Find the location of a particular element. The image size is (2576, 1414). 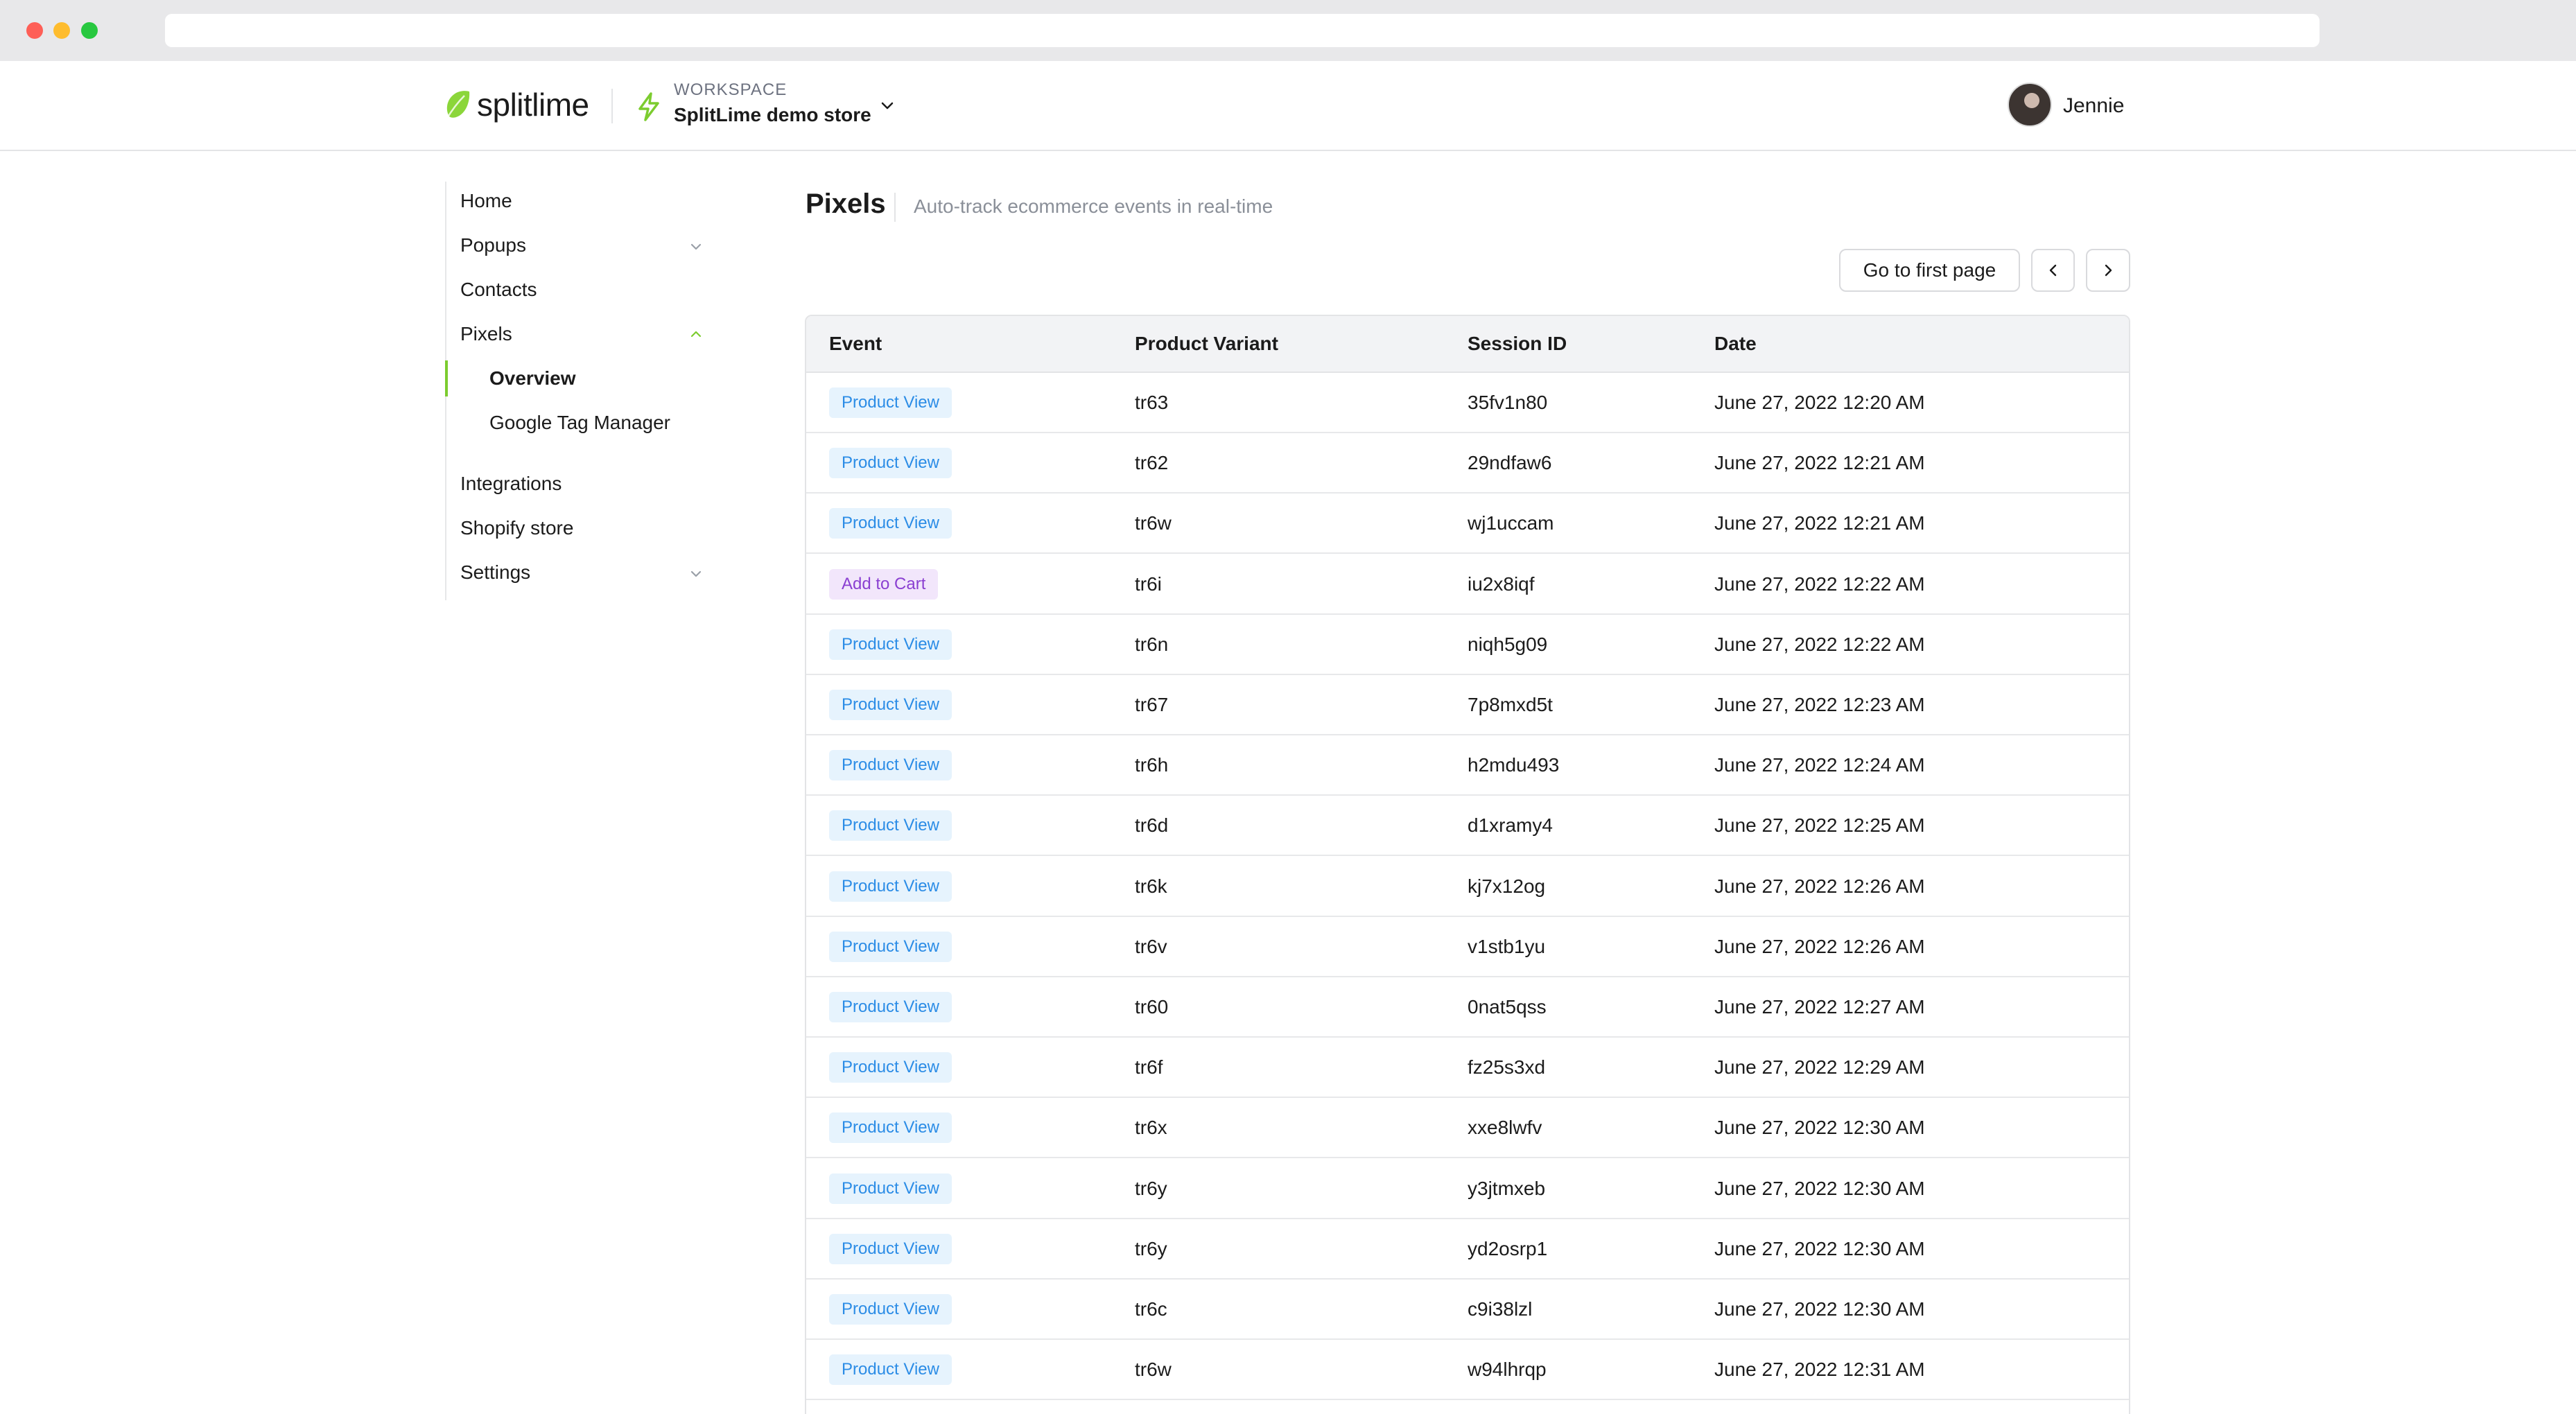

session-id-cell: yd2osrp1 is located at coordinates (1508, 1248).